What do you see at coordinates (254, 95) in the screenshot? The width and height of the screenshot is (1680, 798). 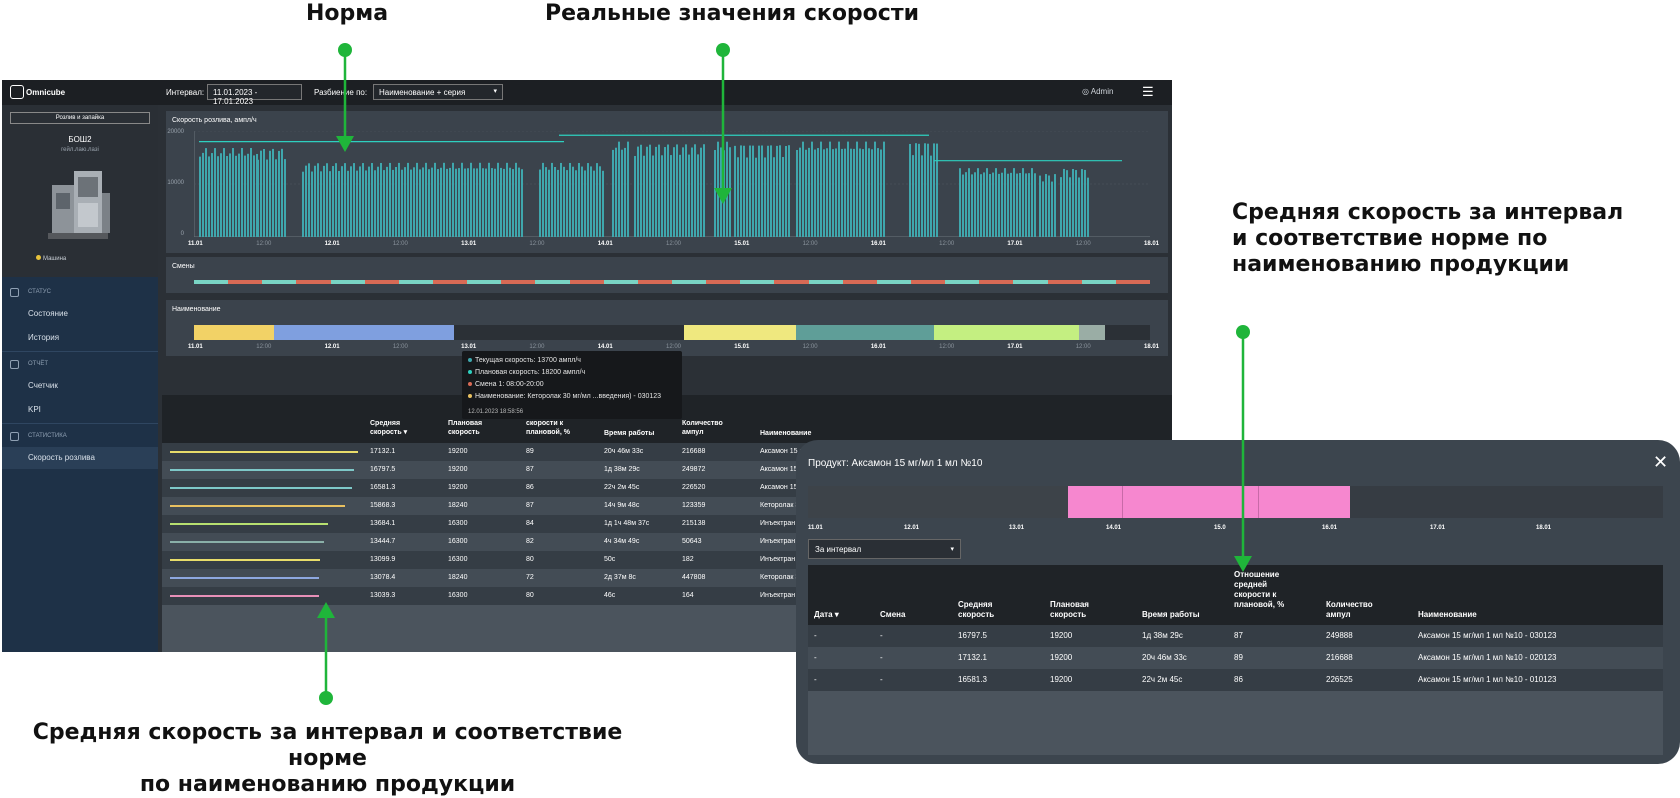 I see `interval-input: 11.01.2023 - 17.01.2023` at bounding box center [254, 95].